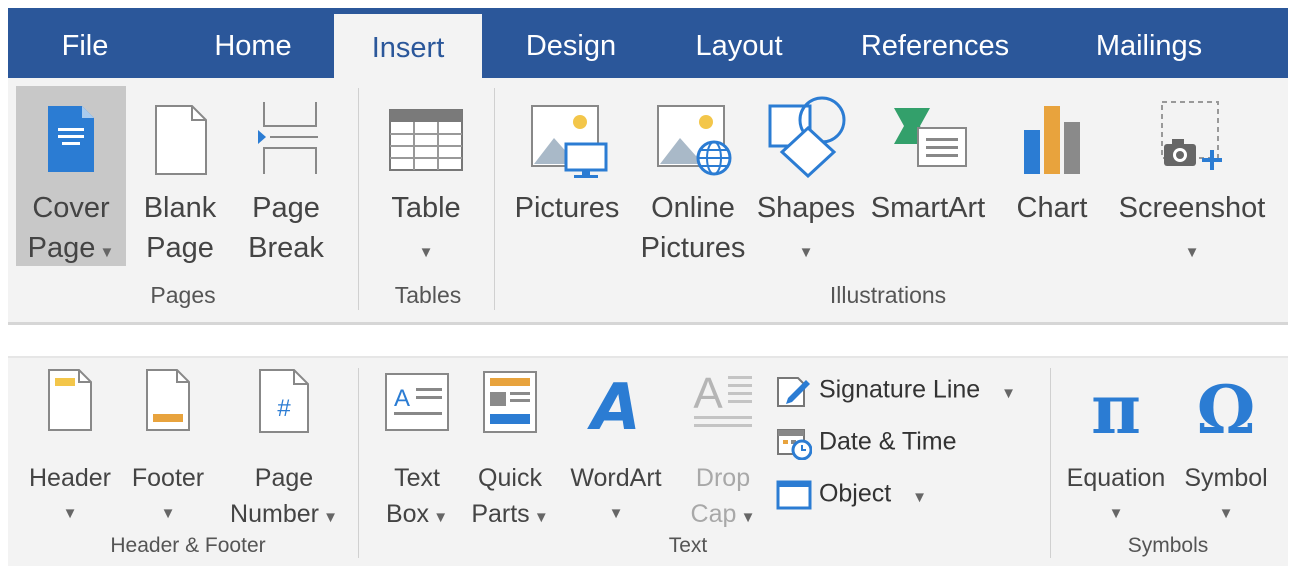 The height and width of the screenshot is (566, 1289). I want to click on blank-page-label-2: Page, so click(180, 248).